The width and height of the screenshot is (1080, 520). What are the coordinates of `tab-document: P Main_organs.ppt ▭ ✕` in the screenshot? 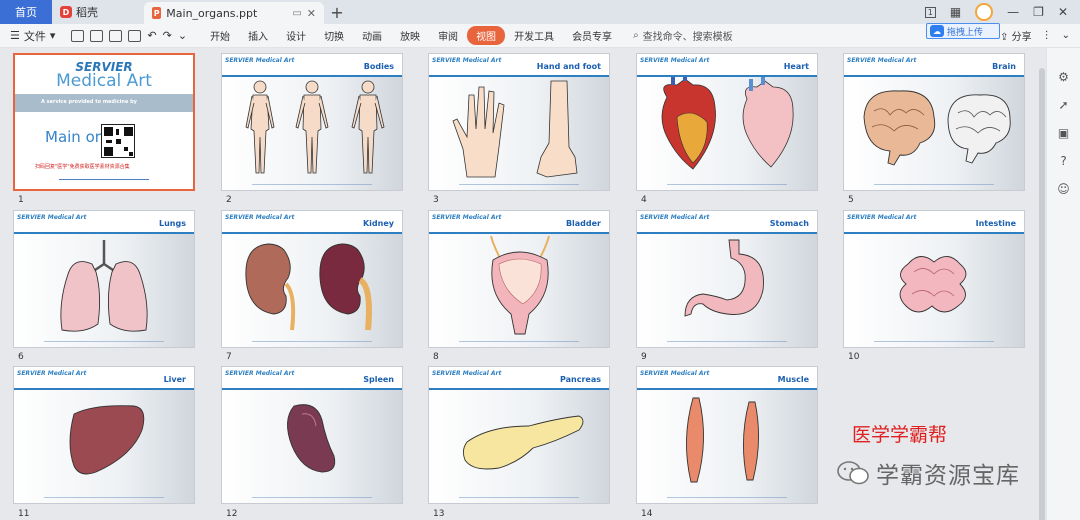 It's located at (234, 13).